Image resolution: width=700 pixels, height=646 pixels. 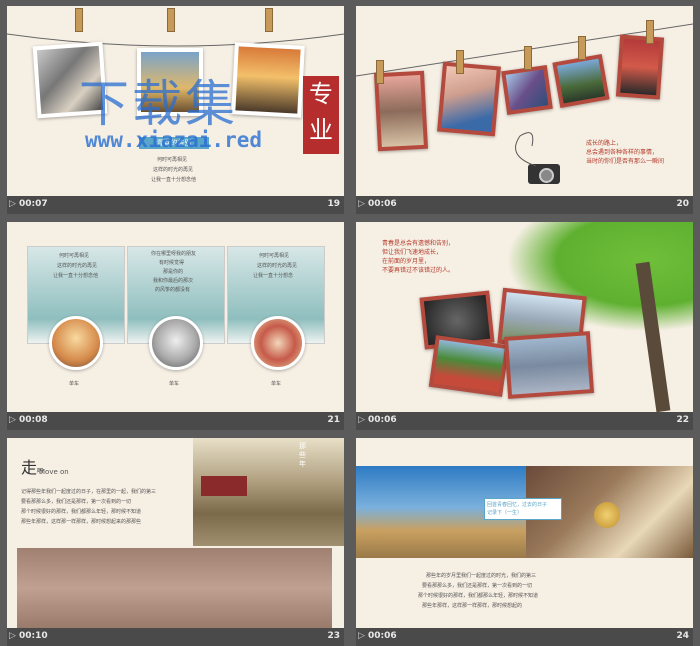 I want to click on panel-text: 有时候觉得, so click(x=172, y=263).